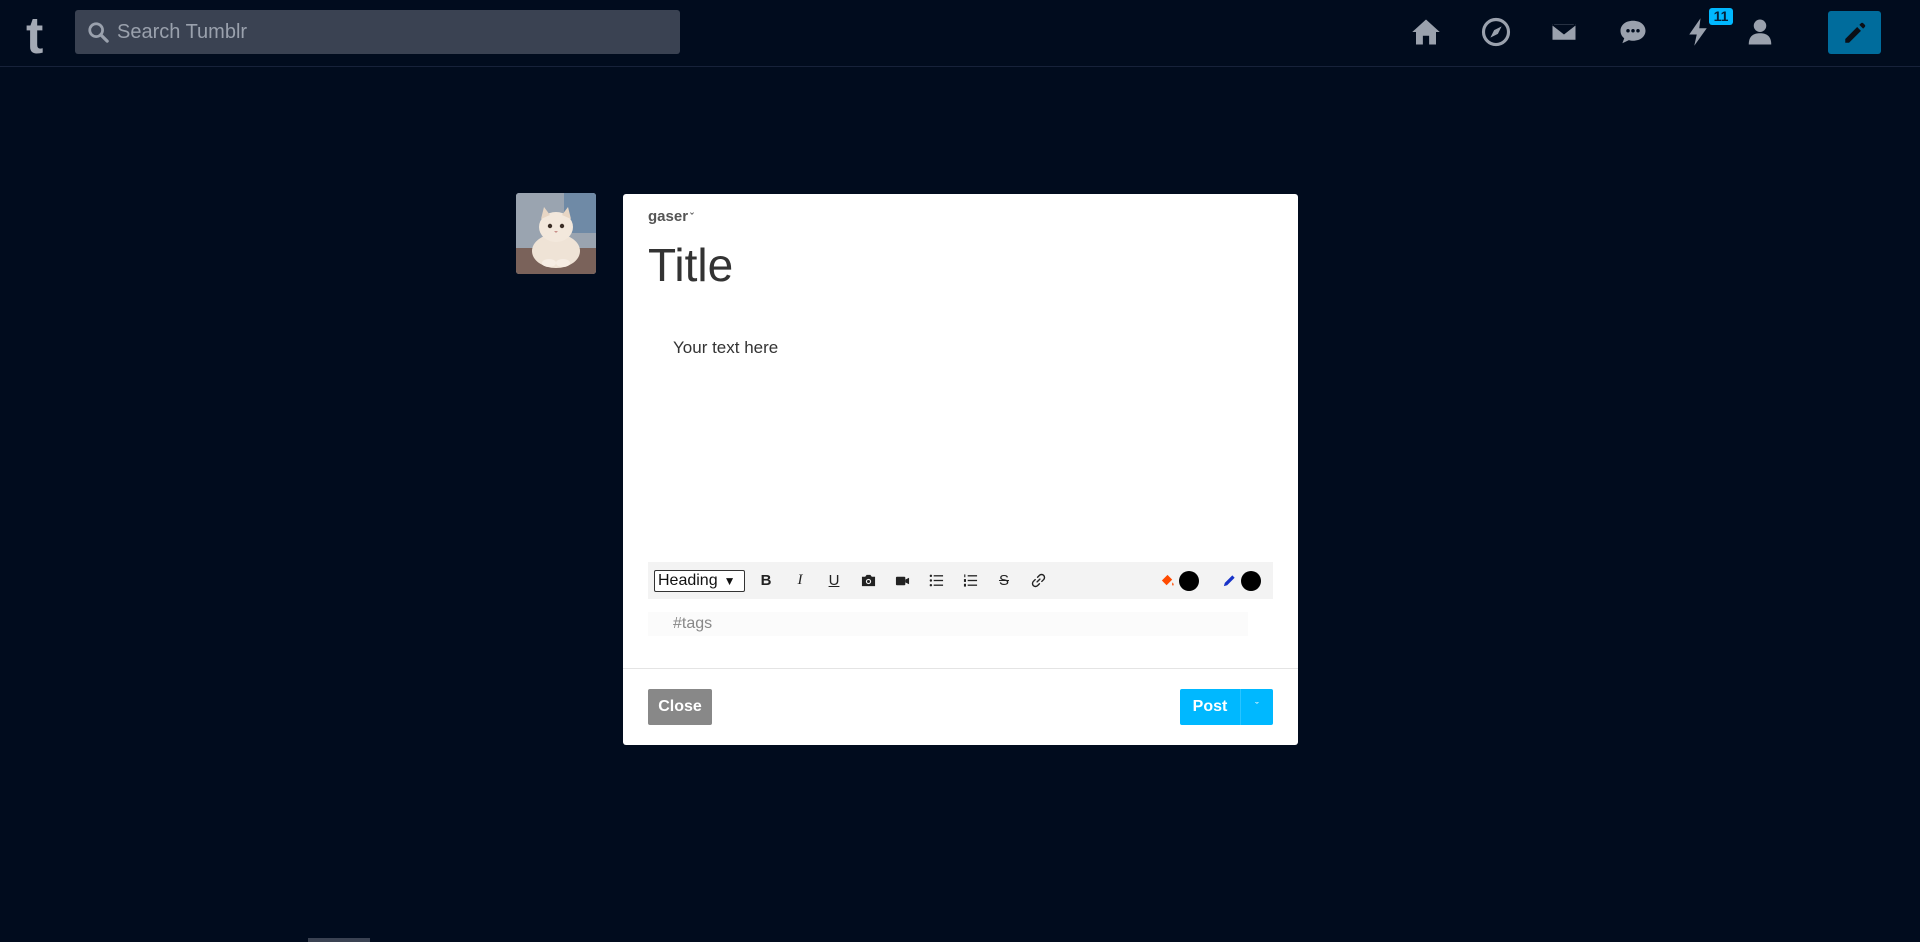 The height and width of the screenshot is (942, 1920). Describe the element at coordinates (1004, 581) in the screenshot. I see `strikethrough-button: S` at that location.